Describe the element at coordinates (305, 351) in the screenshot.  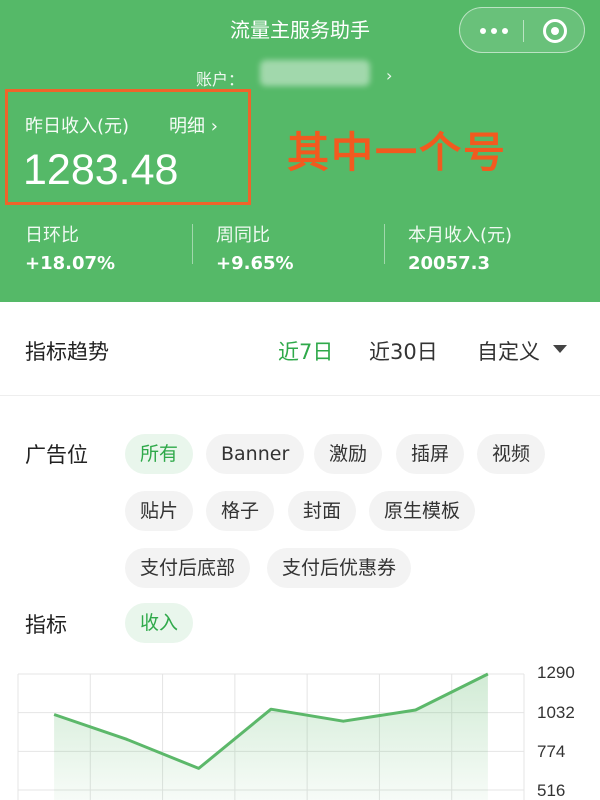
I see `range-7-days: 近7日` at that location.